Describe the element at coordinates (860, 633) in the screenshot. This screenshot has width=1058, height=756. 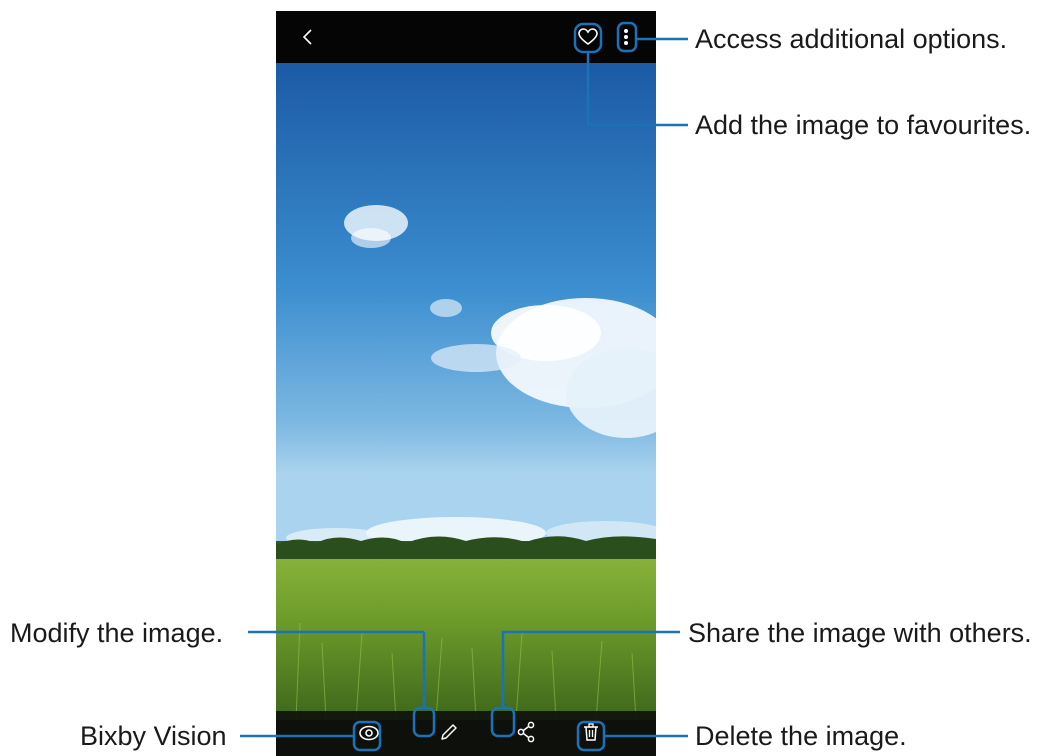
I see `callout-share: Share the image with others.` at that location.